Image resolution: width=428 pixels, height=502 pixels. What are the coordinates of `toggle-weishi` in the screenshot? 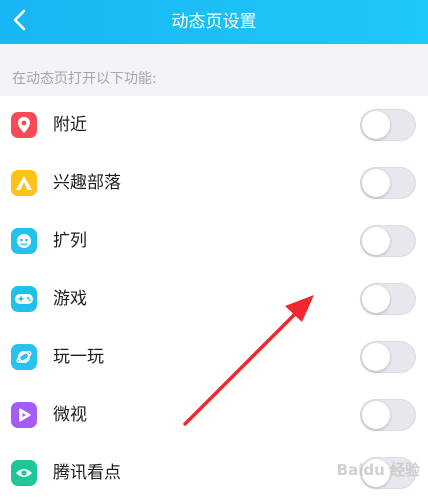 It's located at (388, 415).